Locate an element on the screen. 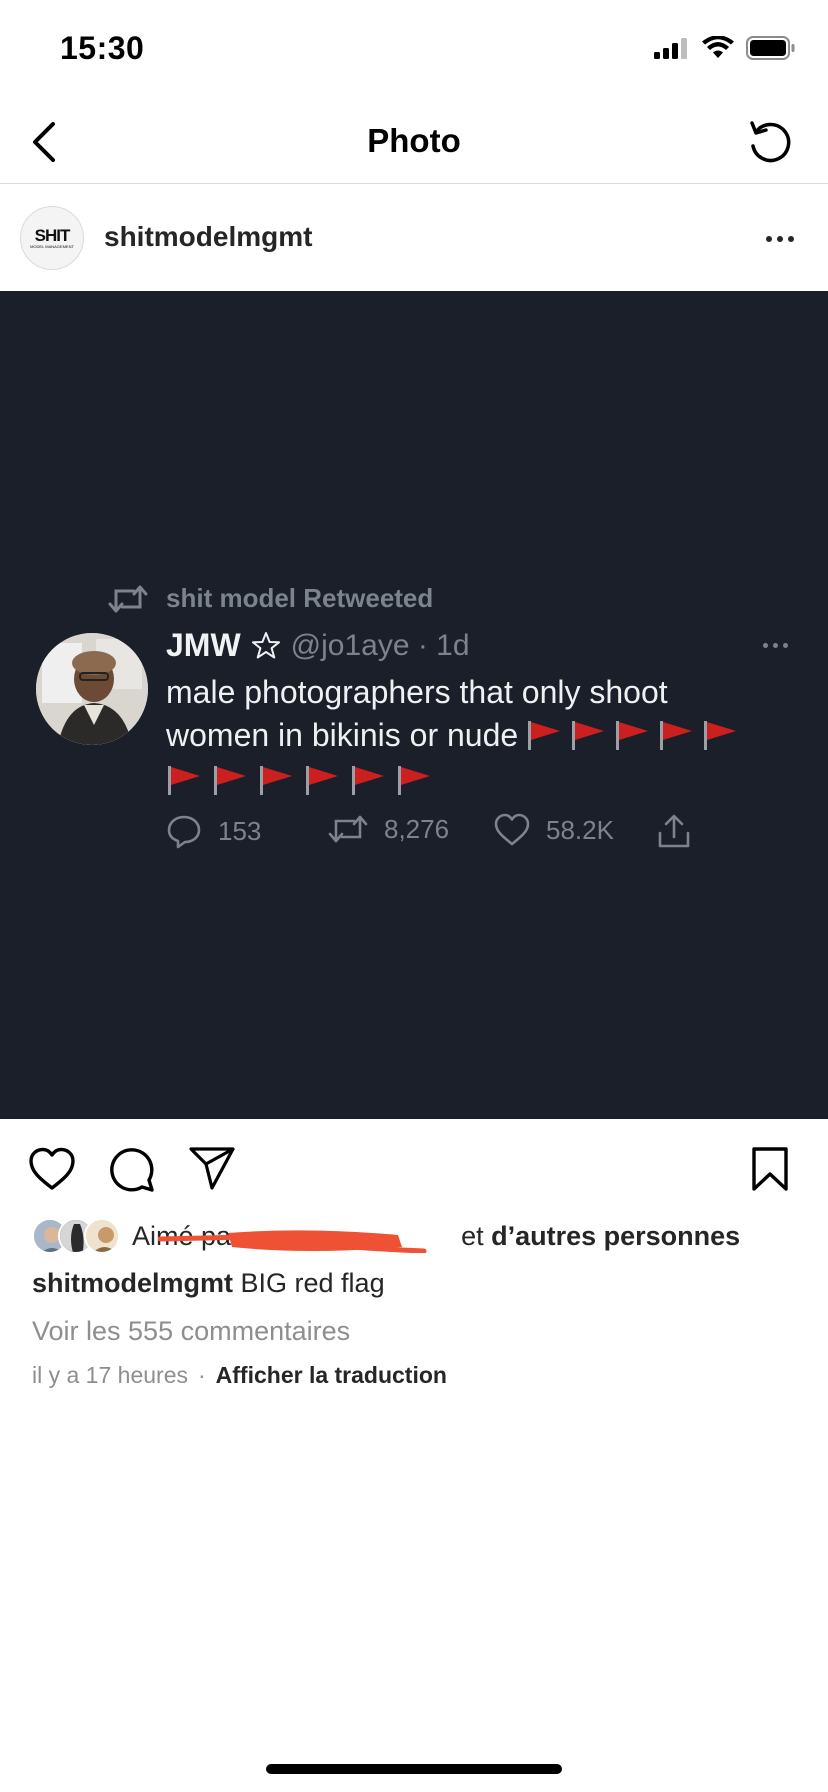  post-username: shitmodelmgmt is located at coordinates (208, 237).